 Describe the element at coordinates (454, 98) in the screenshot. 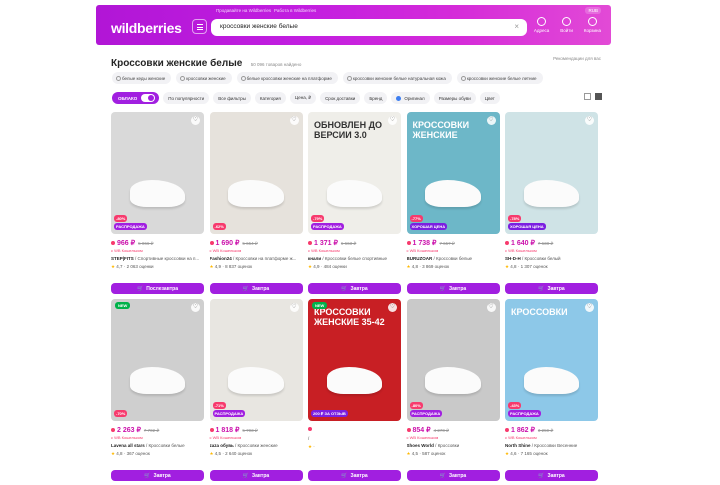

I see `filter-chip: Размеры обуви` at that location.